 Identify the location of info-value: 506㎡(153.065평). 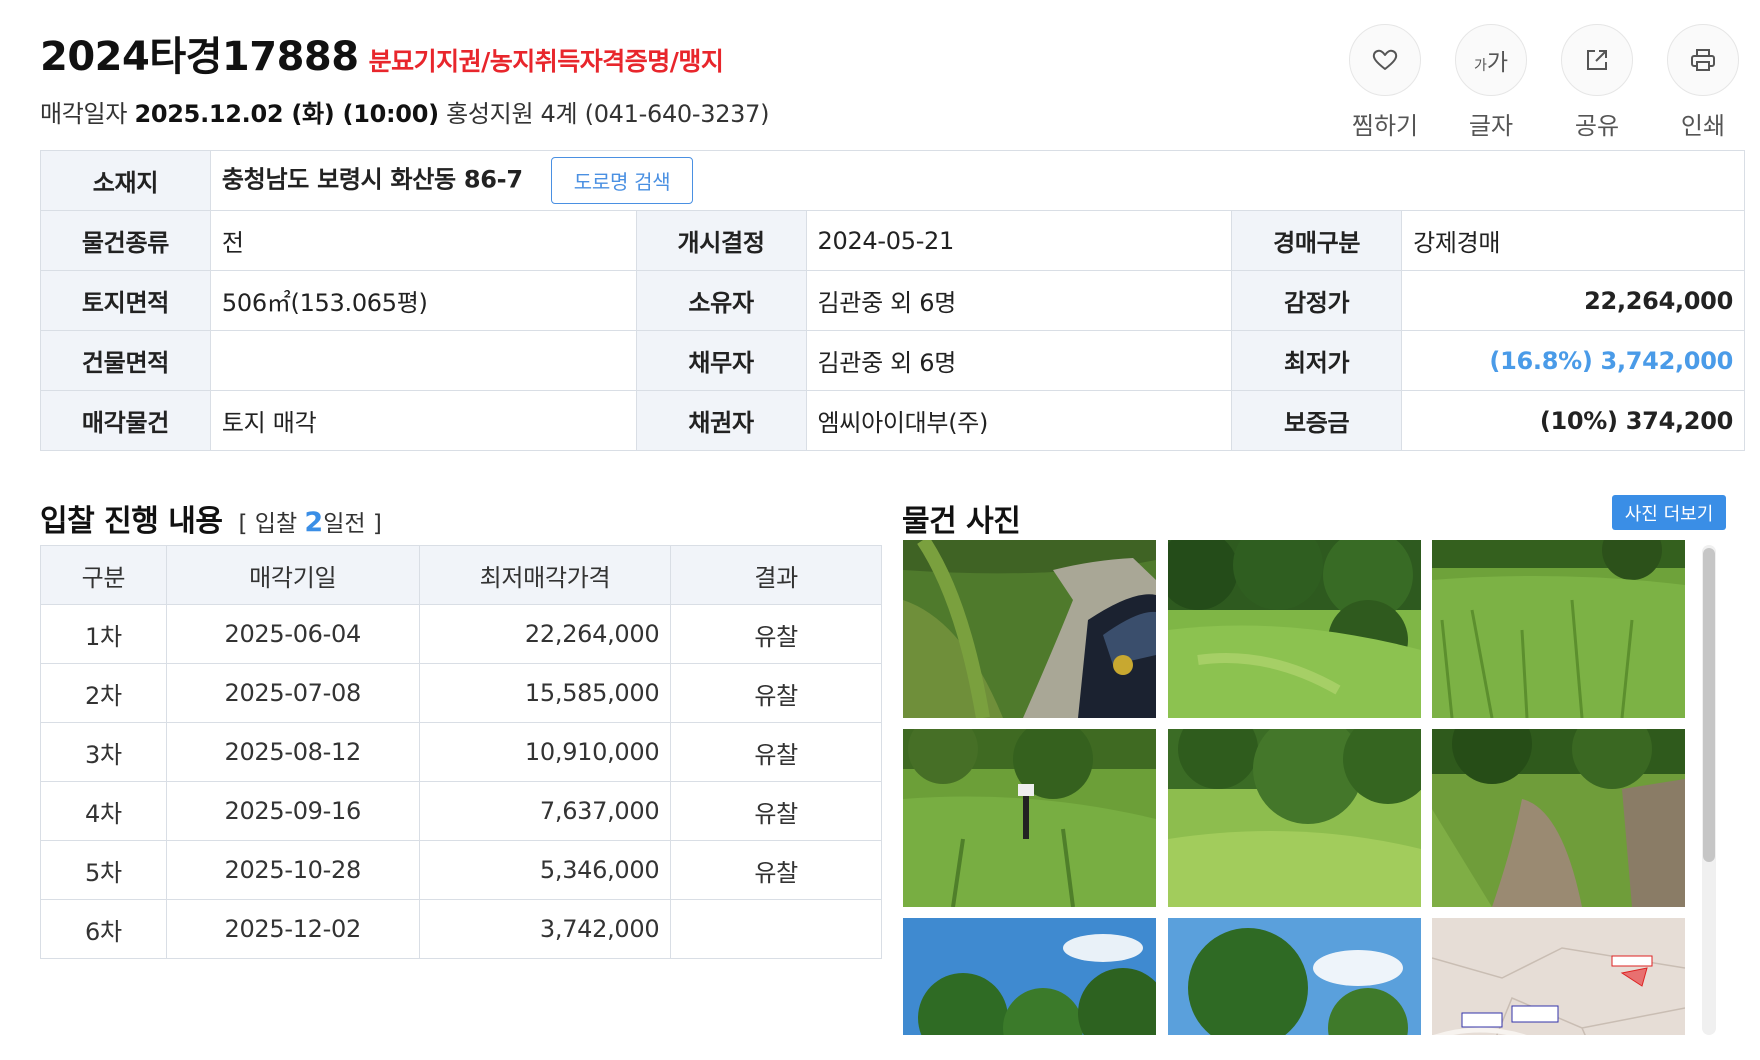
(423, 300).